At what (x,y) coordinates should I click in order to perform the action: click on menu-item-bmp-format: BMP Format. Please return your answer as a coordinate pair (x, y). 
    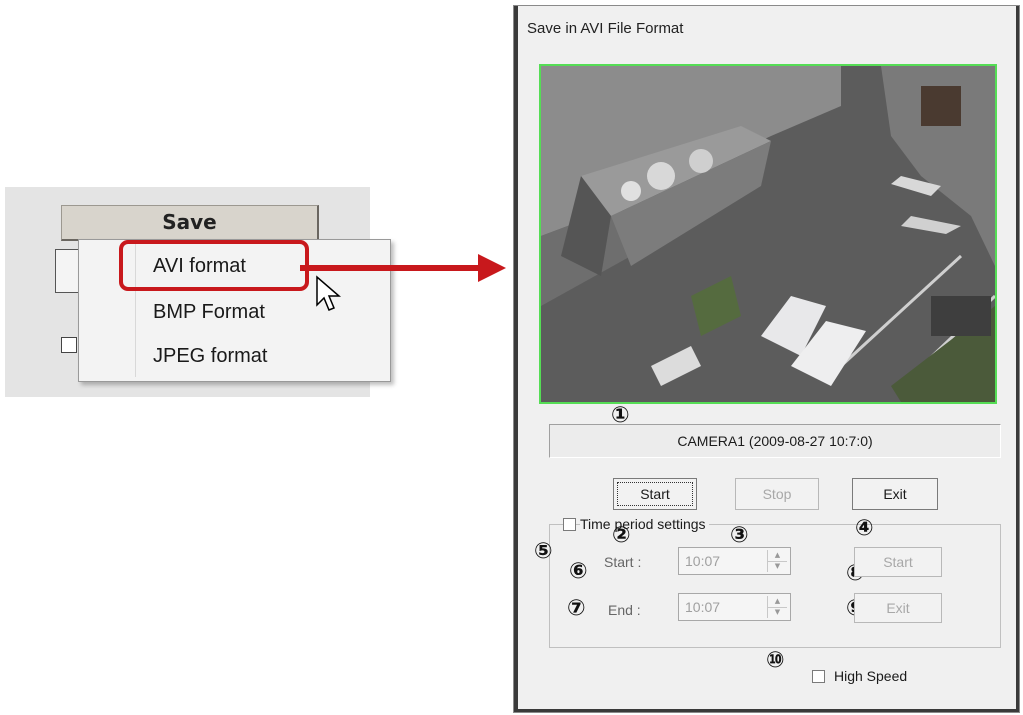
    Looking at the image, I should click on (201, 312).